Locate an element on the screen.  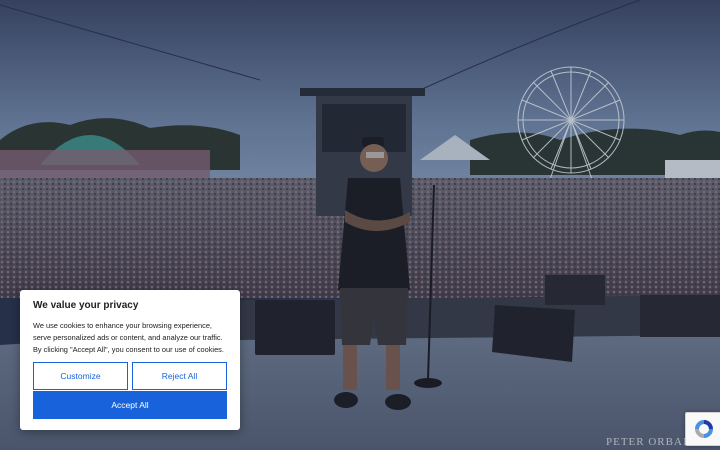
recaptcha-badge is located at coordinates (702, 429).